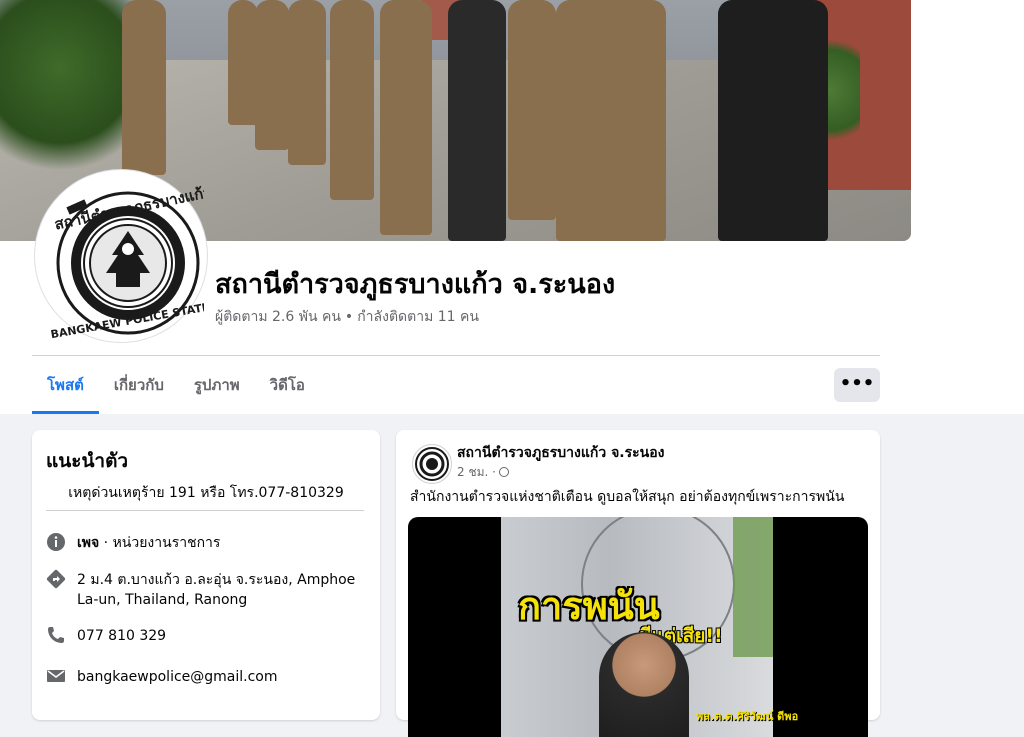 This screenshot has height=737, width=1024. Describe the element at coordinates (205, 510) in the screenshot. I see `intro-divider` at that location.